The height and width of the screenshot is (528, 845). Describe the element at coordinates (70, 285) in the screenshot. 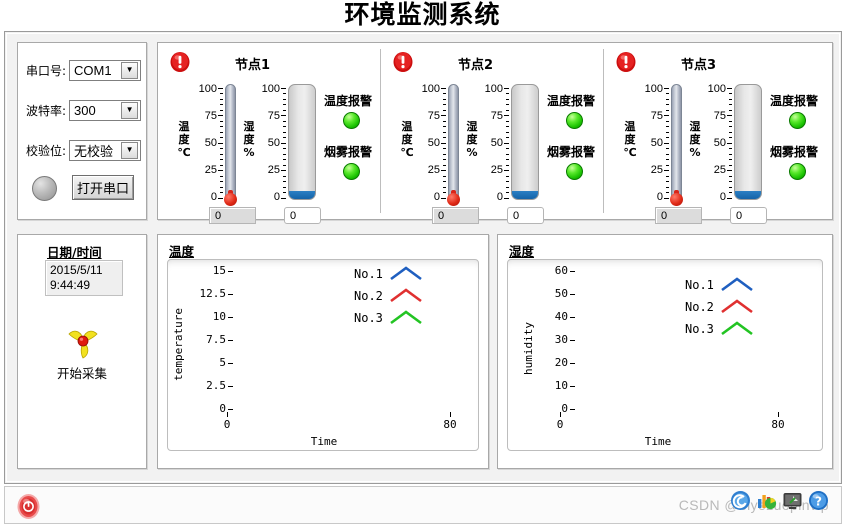

I see `time-value: 9:44:49` at that location.